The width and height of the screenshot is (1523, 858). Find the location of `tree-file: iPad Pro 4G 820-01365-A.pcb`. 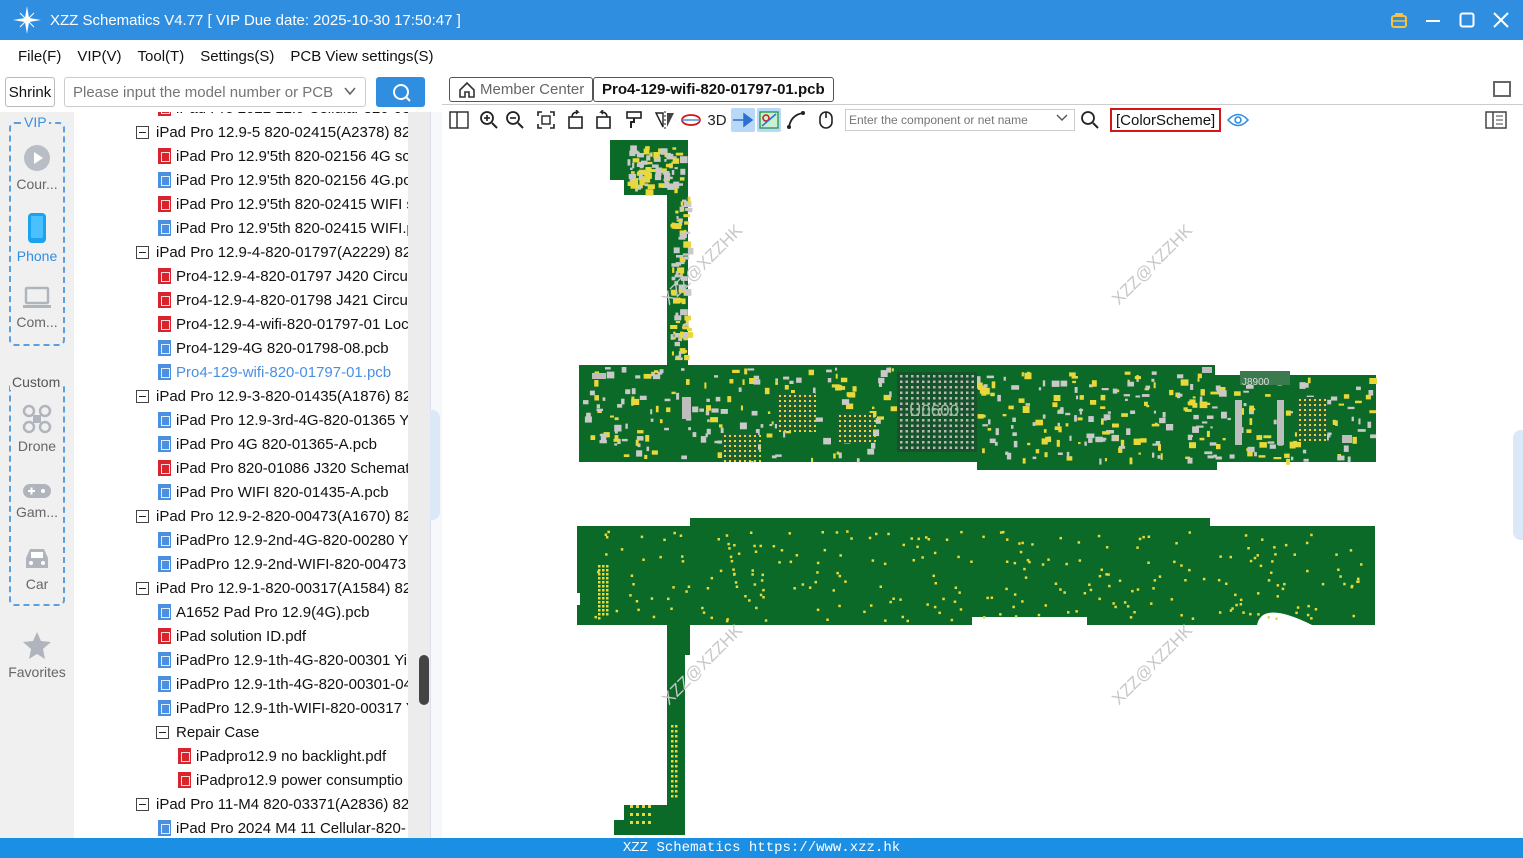

tree-file: iPad Pro 4G 820-01365-A.pcb is located at coordinates (267, 444).